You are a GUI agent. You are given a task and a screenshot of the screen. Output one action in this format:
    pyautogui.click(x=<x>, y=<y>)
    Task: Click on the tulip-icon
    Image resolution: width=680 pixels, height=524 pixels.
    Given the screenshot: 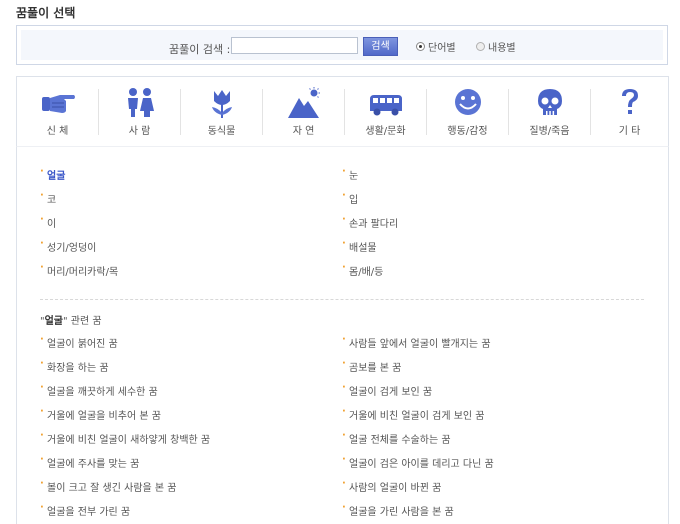 What is the action you would take?
    pyautogui.click(x=221, y=103)
    